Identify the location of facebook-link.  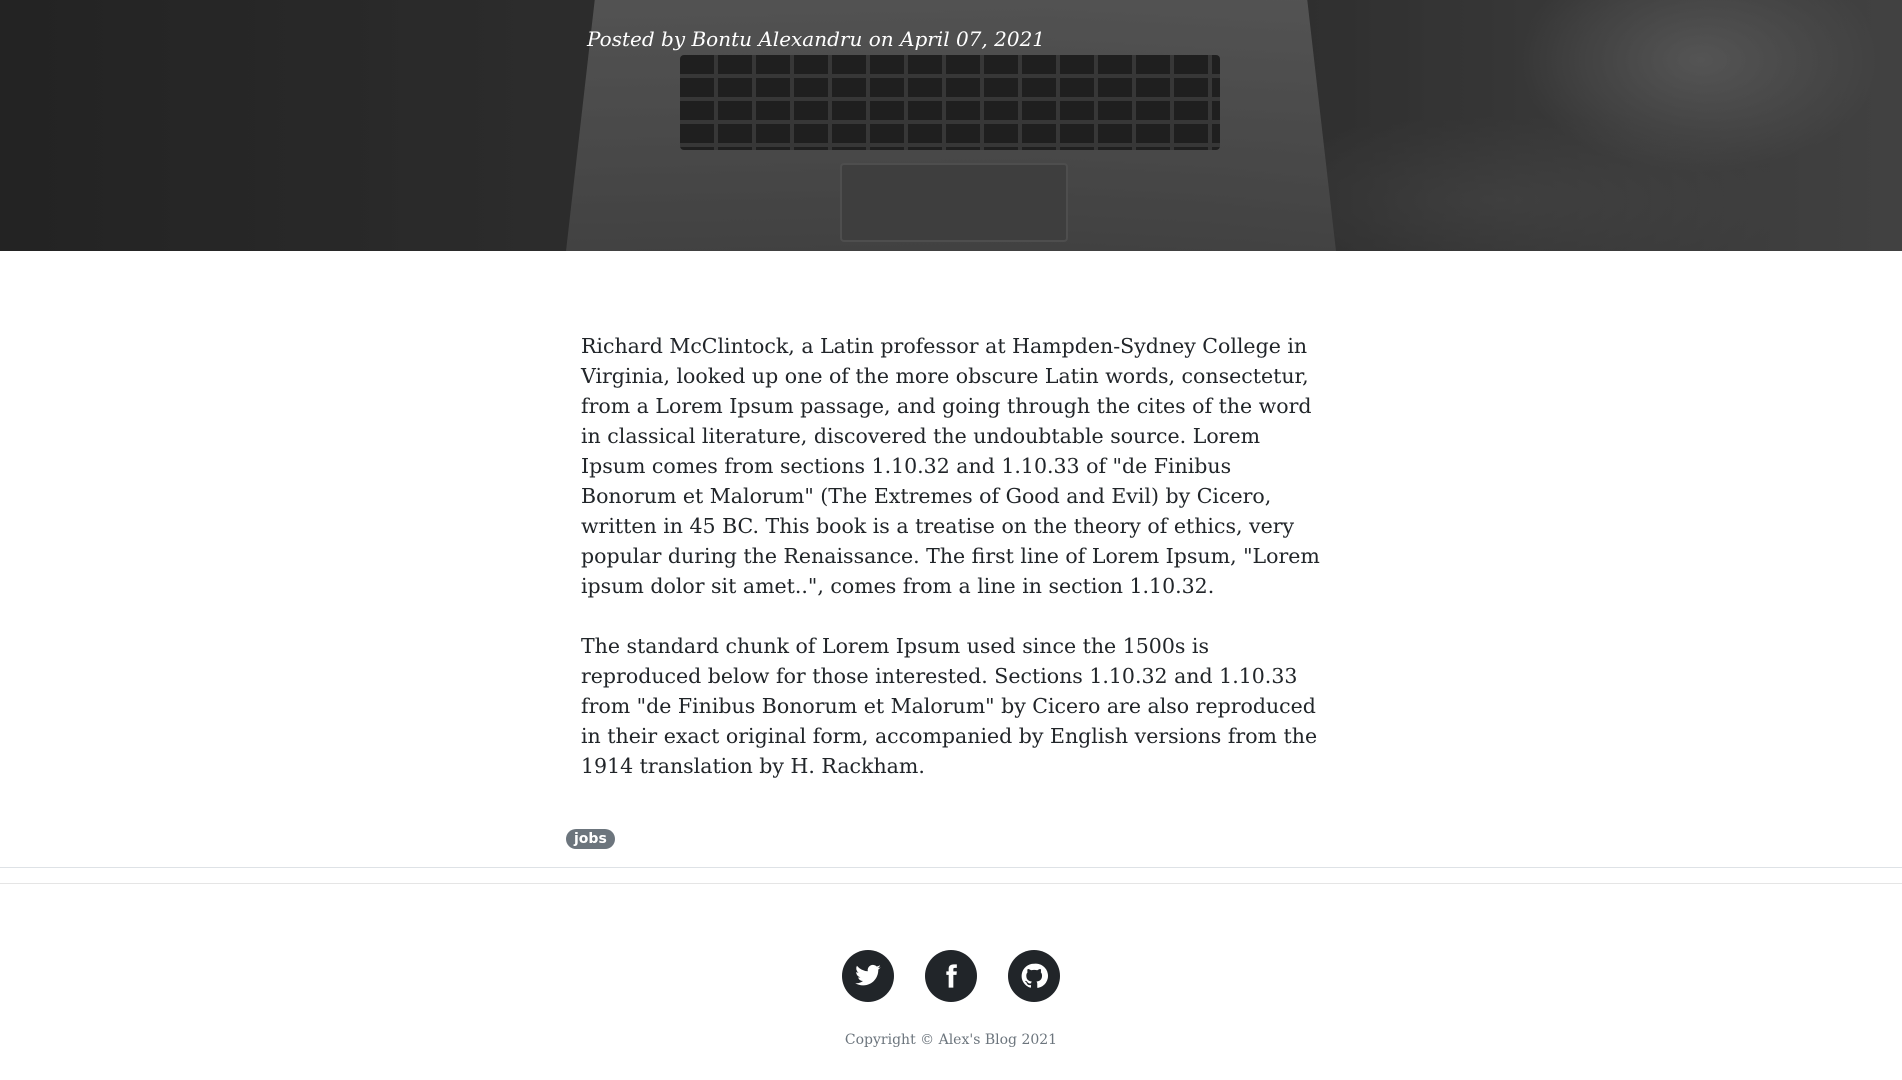
(951, 976).